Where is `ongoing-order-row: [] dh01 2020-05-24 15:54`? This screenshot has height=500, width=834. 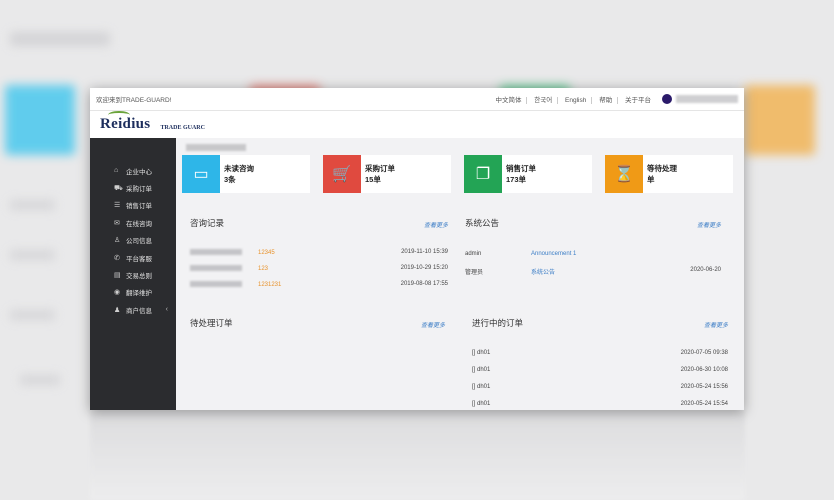
ongoing-order-row: [] dh01 2020-05-24 15:54 is located at coordinates (600, 404).